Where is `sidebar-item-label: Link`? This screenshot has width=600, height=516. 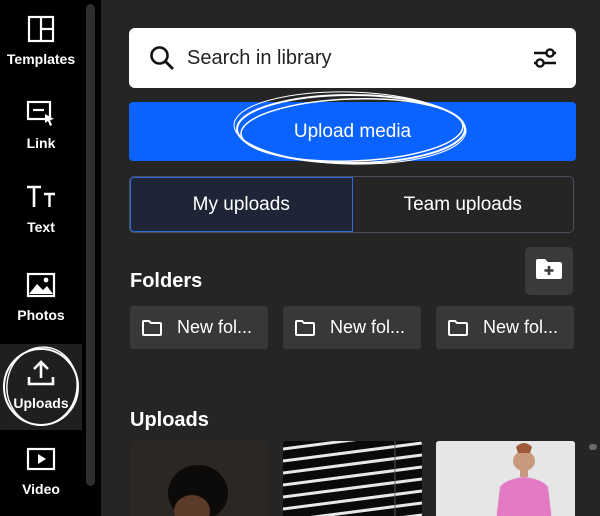 sidebar-item-label: Link is located at coordinates (41, 143).